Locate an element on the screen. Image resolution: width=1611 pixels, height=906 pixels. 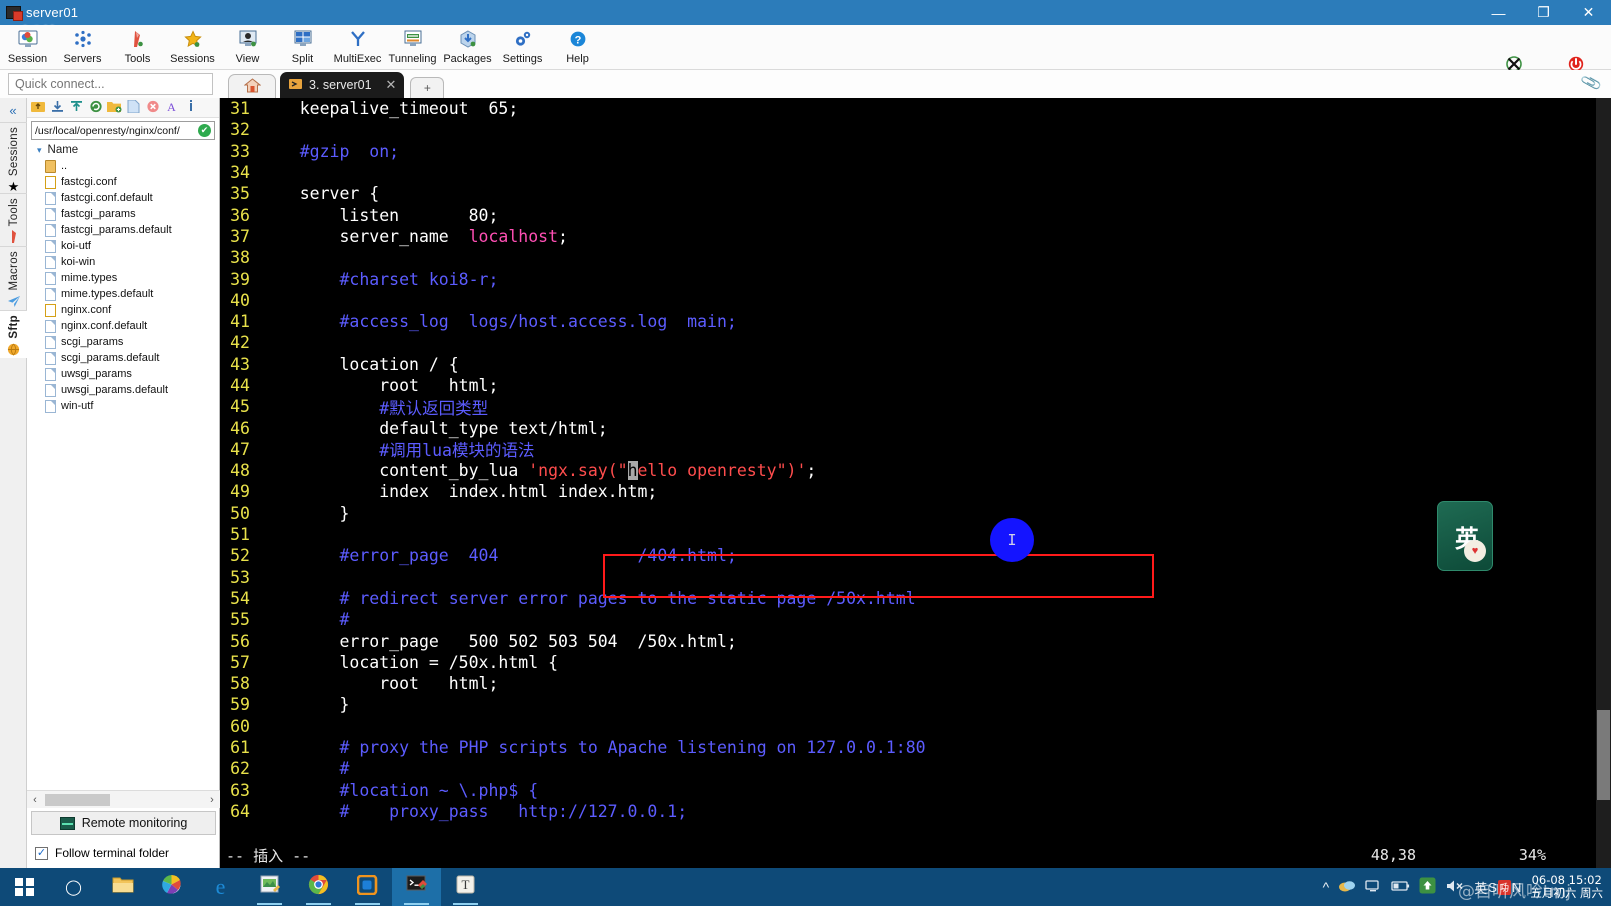
up-folder-icon is located at coordinates (38, 107).